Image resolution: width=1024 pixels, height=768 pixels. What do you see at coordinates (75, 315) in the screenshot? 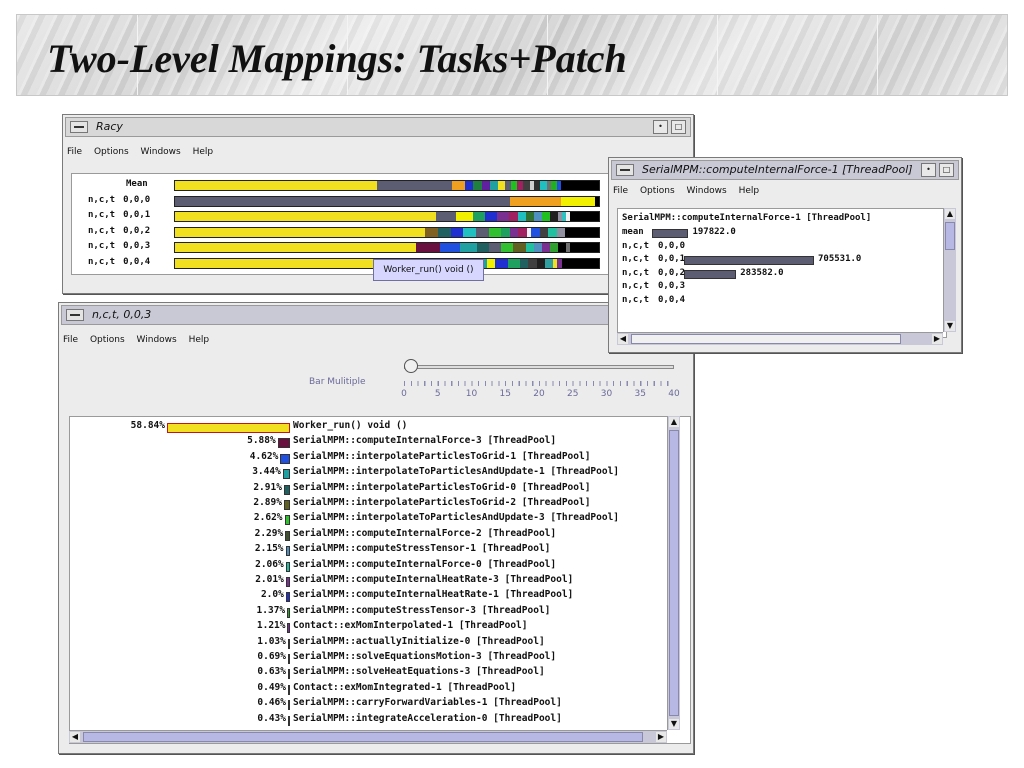
I see `window-menu-icon` at bounding box center [75, 315].